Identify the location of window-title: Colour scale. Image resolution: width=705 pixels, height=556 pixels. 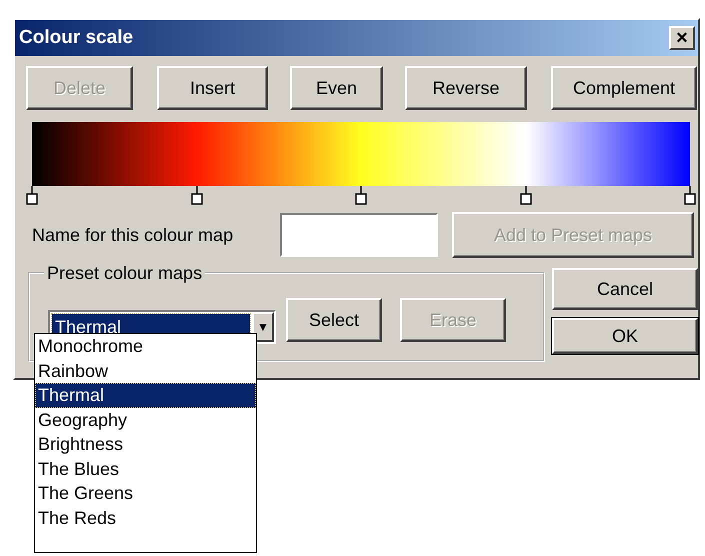
(76, 38).